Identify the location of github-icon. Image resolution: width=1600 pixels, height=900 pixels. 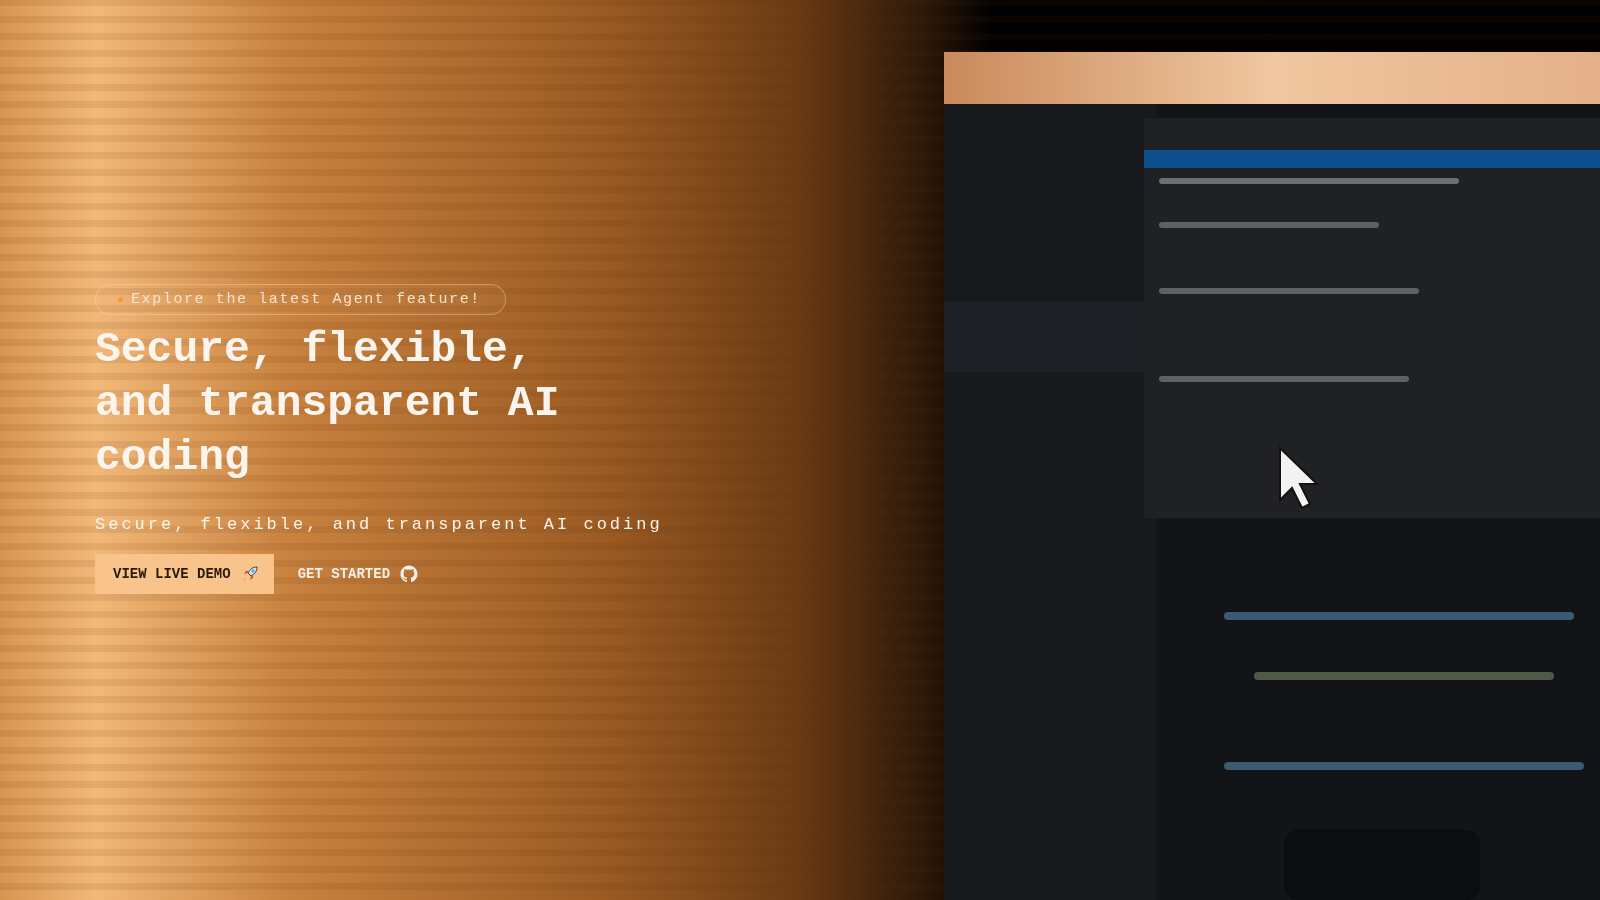
(409, 574).